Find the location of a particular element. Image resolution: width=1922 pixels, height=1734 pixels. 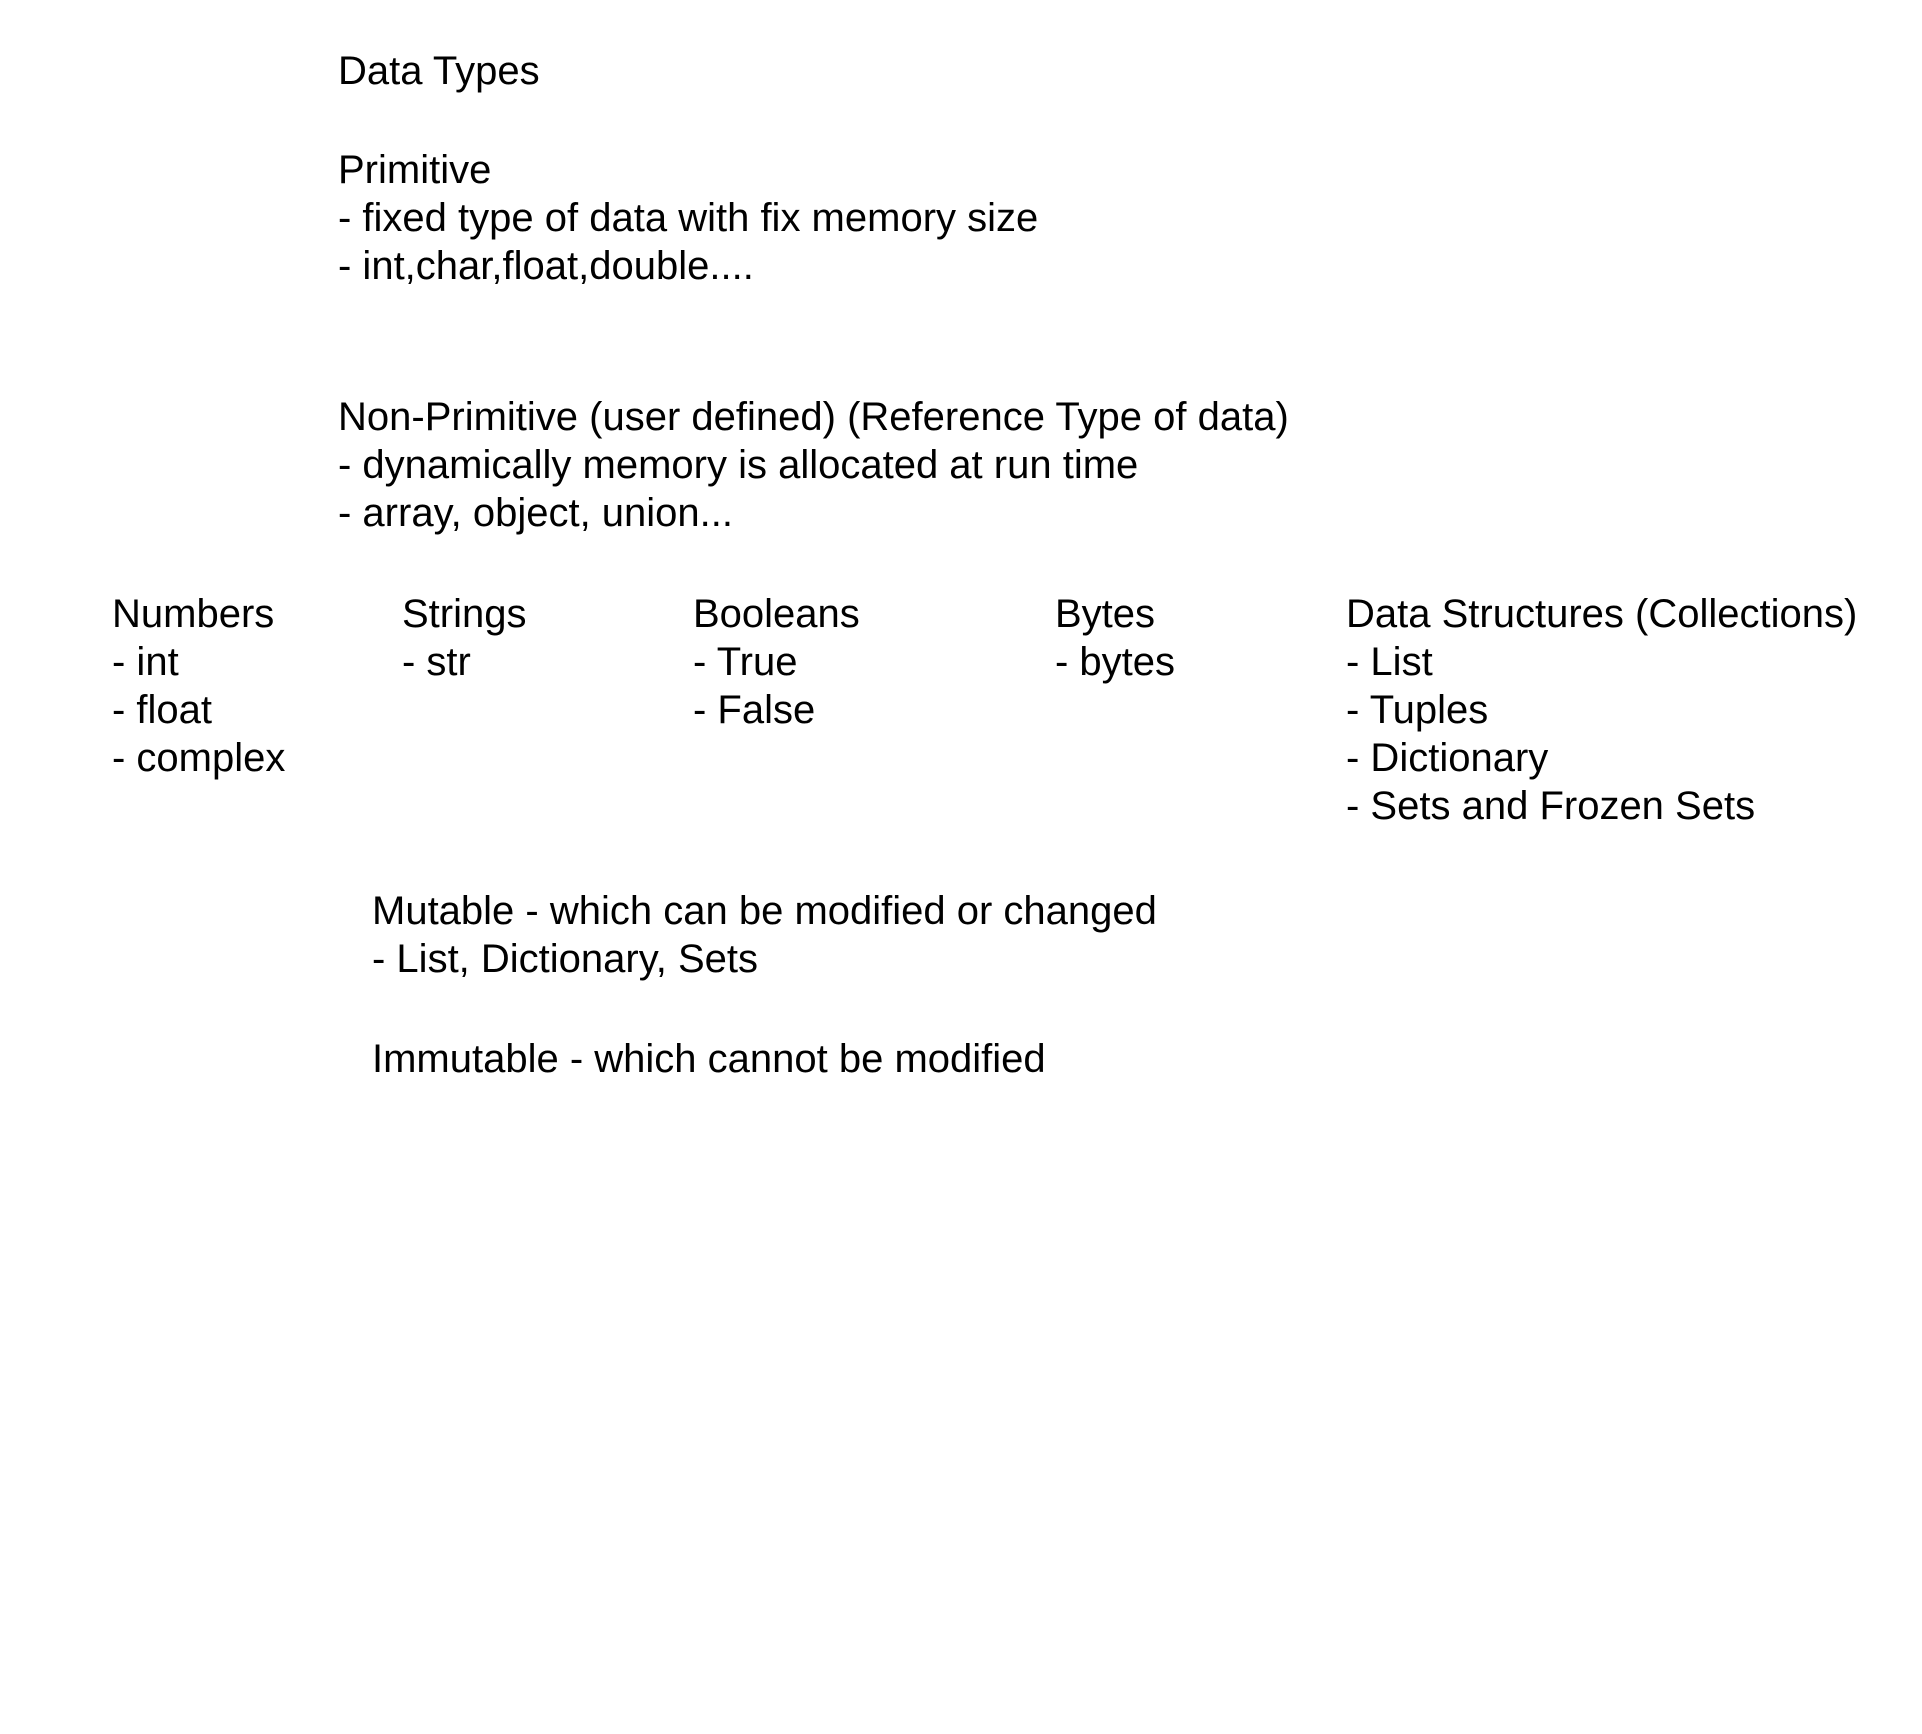

strings-column: Strings - str is located at coordinates (464, 638).